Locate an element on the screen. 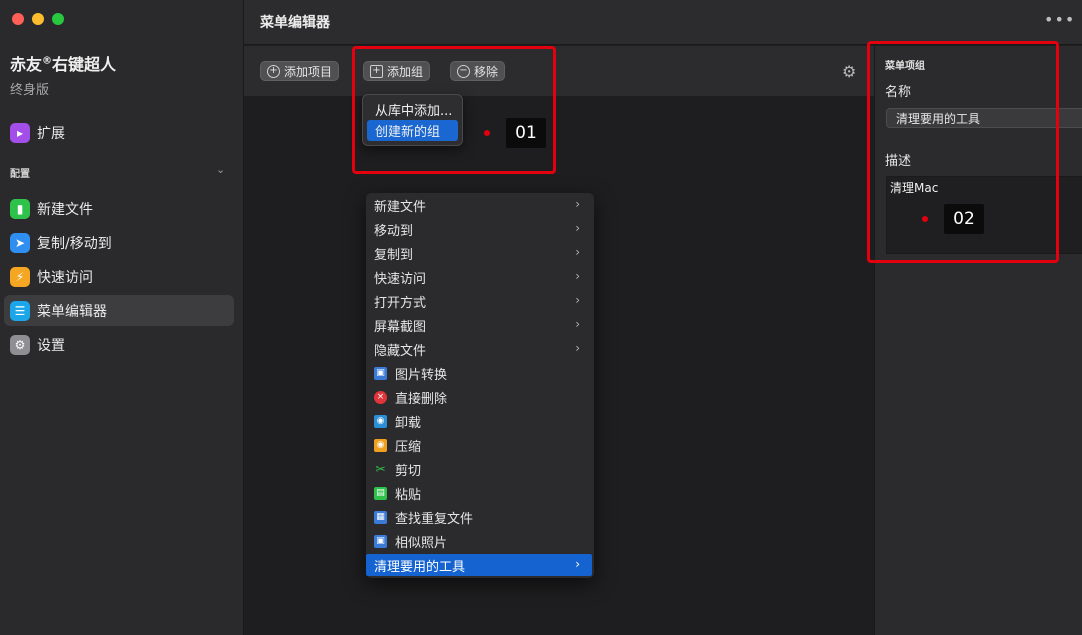 The width and height of the screenshot is (1082, 635). name-label: 名称 is located at coordinates (898, 92).